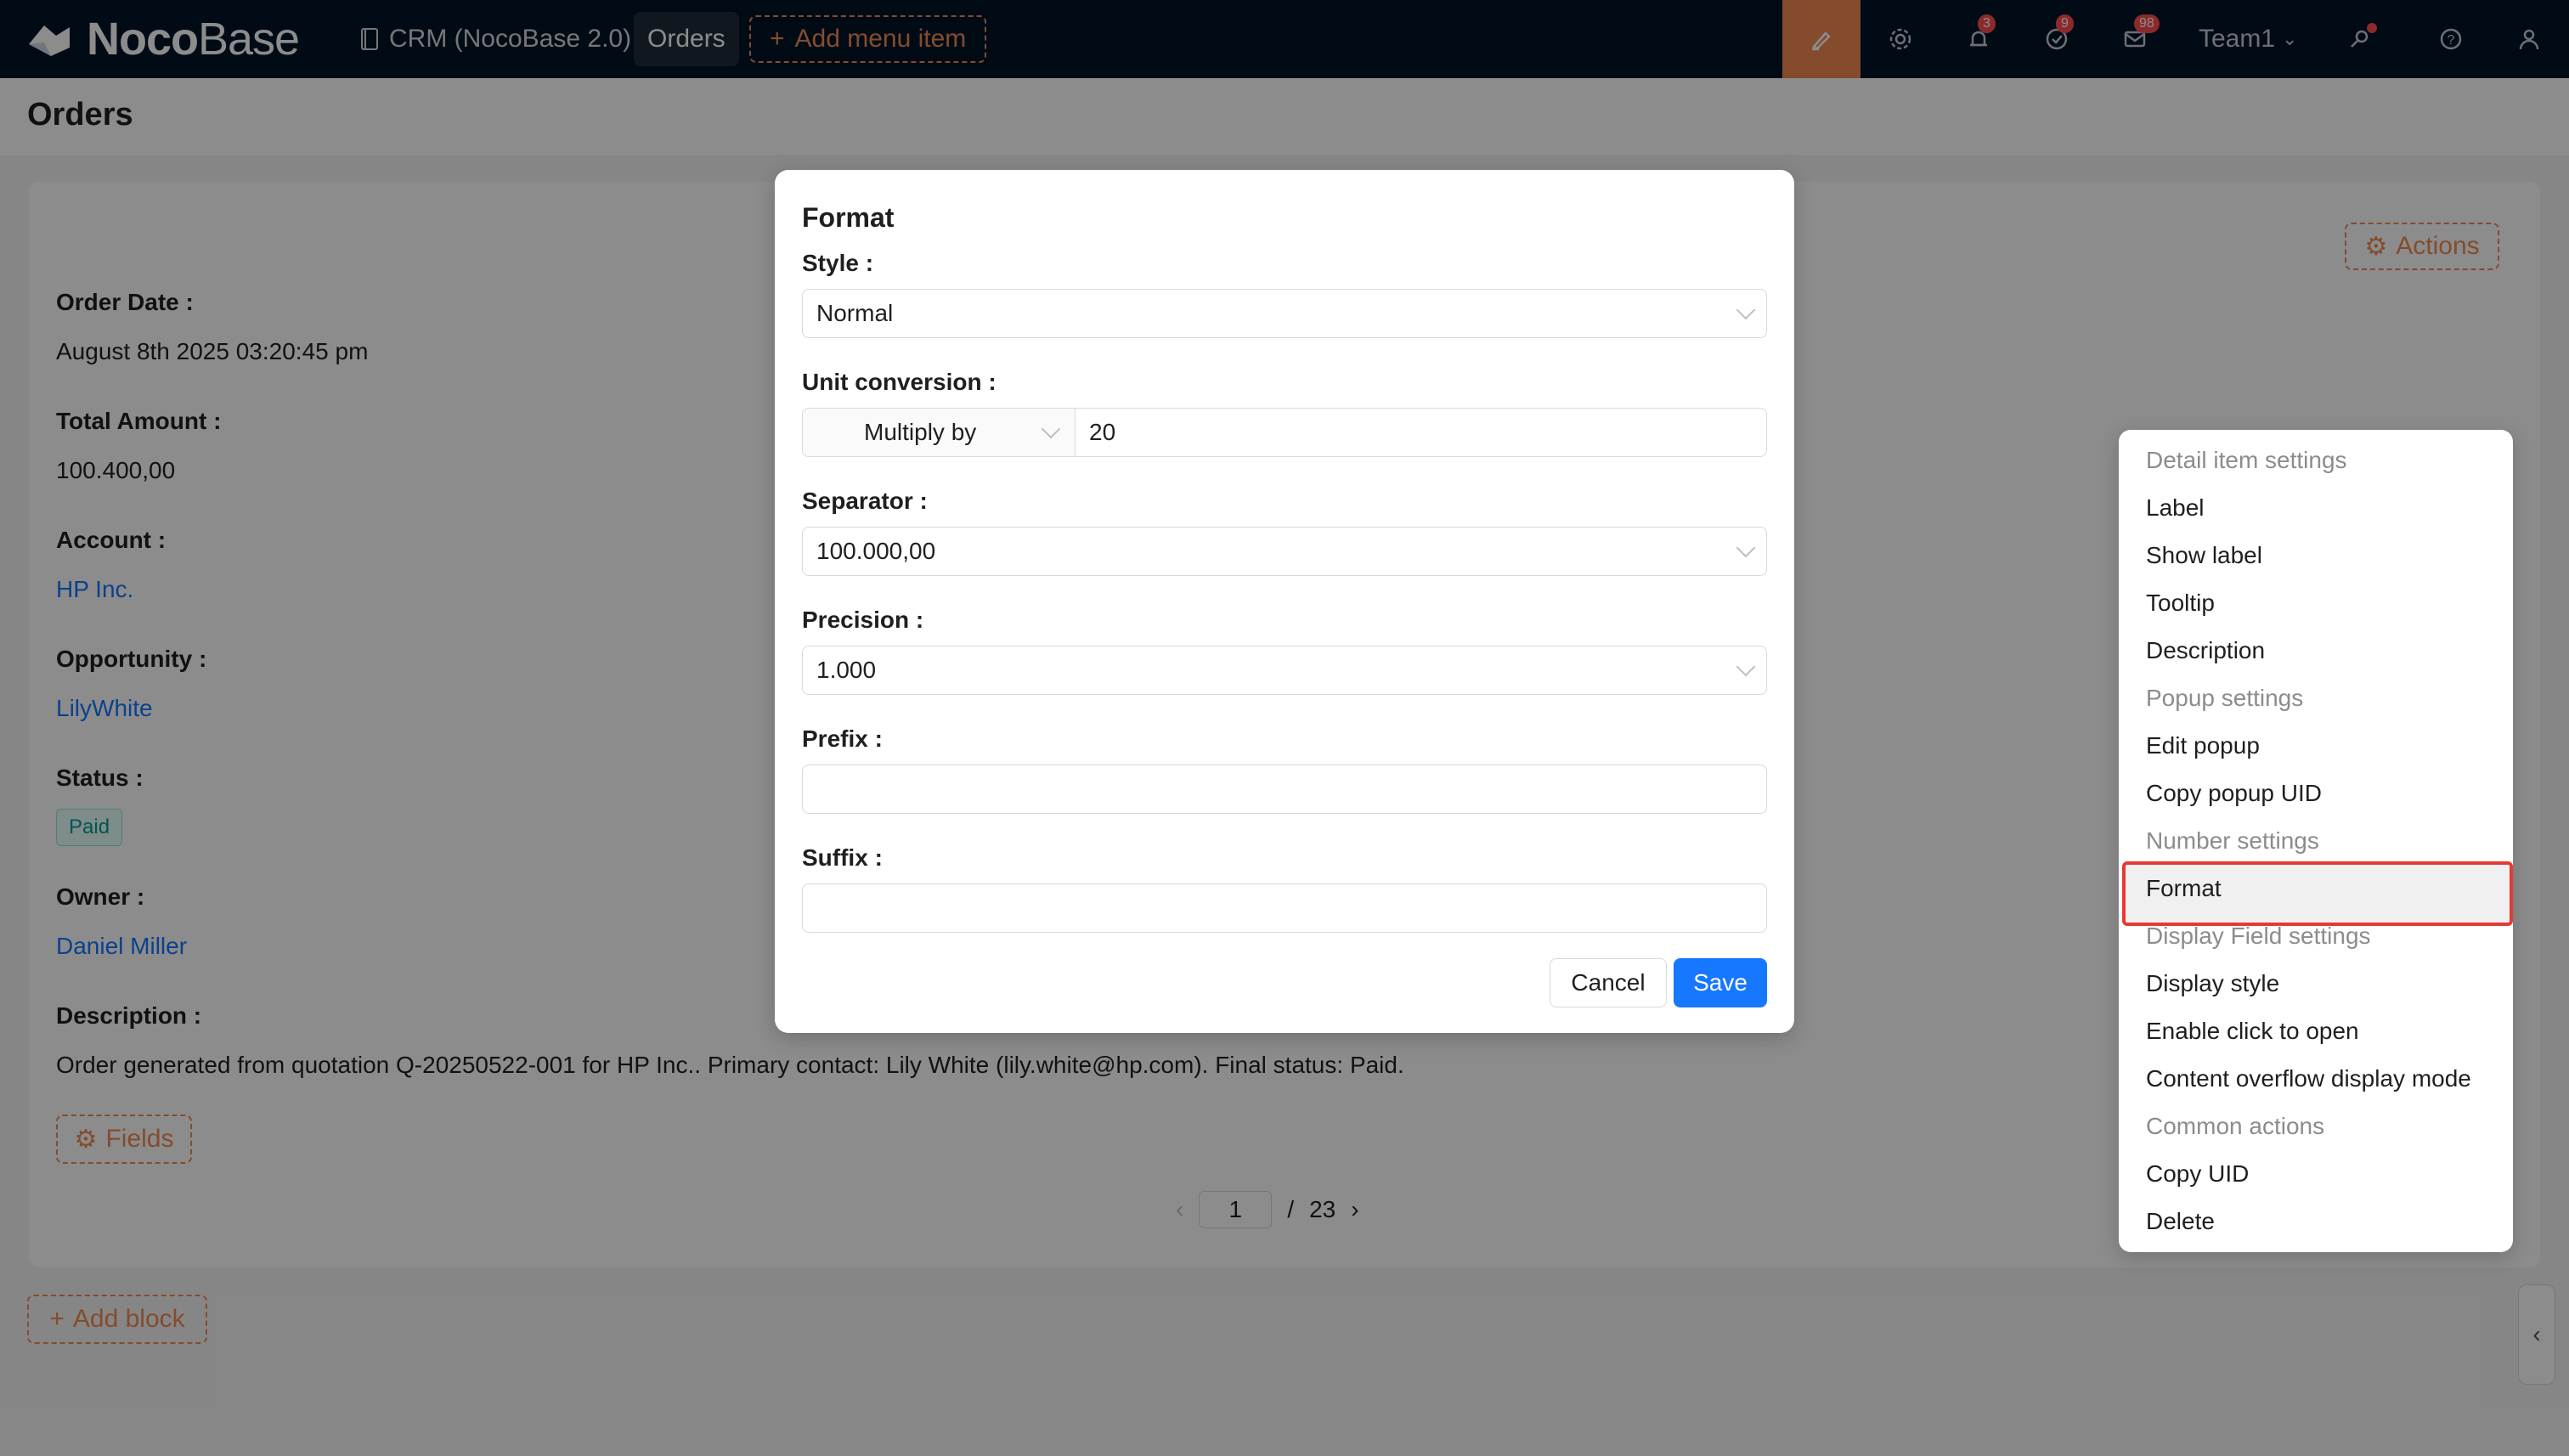 The height and width of the screenshot is (1456, 2569). What do you see at coordinates (1421, 433) in the screenshot?
I see `unit-value-input: 20` at bounding box center [1421, 433].